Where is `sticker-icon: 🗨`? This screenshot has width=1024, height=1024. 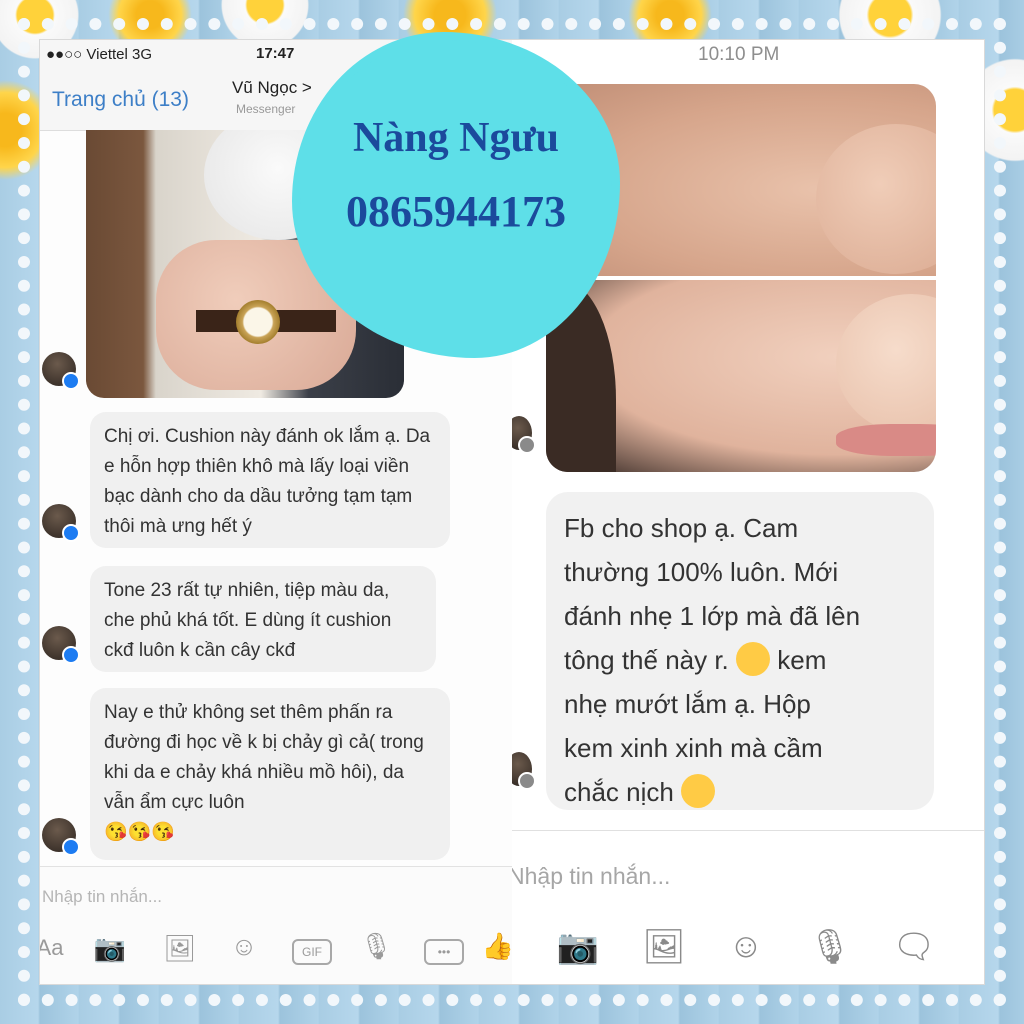 sticker-icon: 🗨 is located at coordinates (914, 947).